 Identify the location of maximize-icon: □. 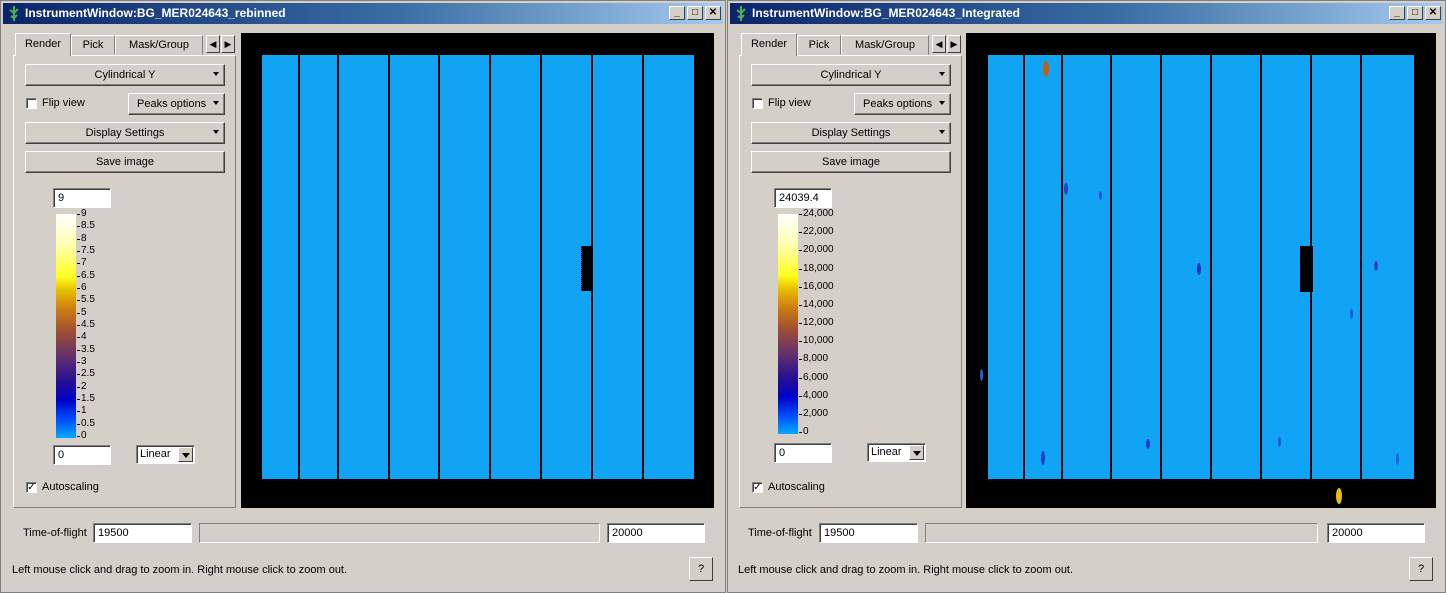
(695, 12).